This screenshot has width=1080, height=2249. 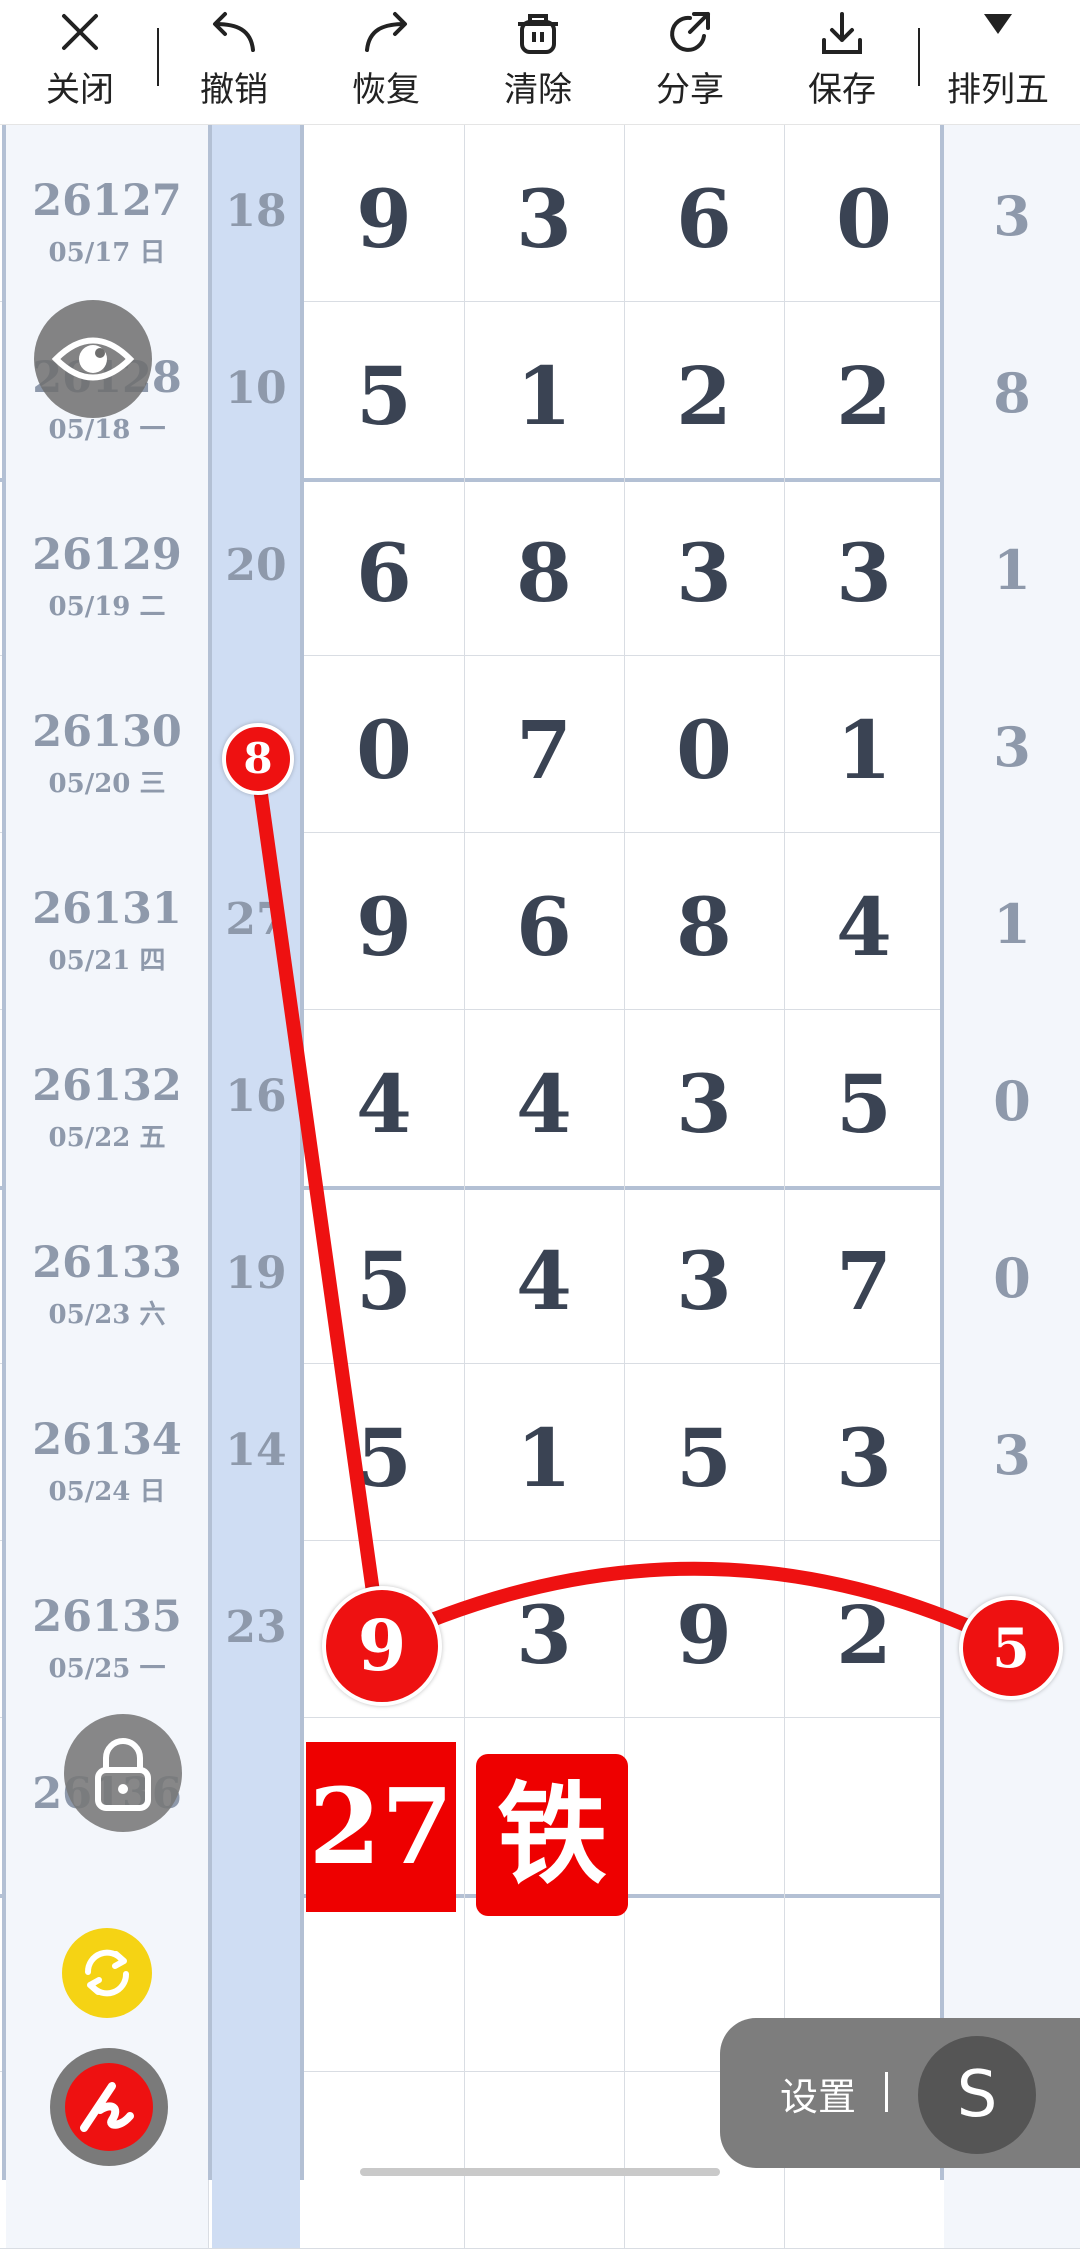 What do you see at coordinates (1012, 389) in the screenshot?
I see `digit-cell-fifth: 8` at bounding box center [1012, 389].